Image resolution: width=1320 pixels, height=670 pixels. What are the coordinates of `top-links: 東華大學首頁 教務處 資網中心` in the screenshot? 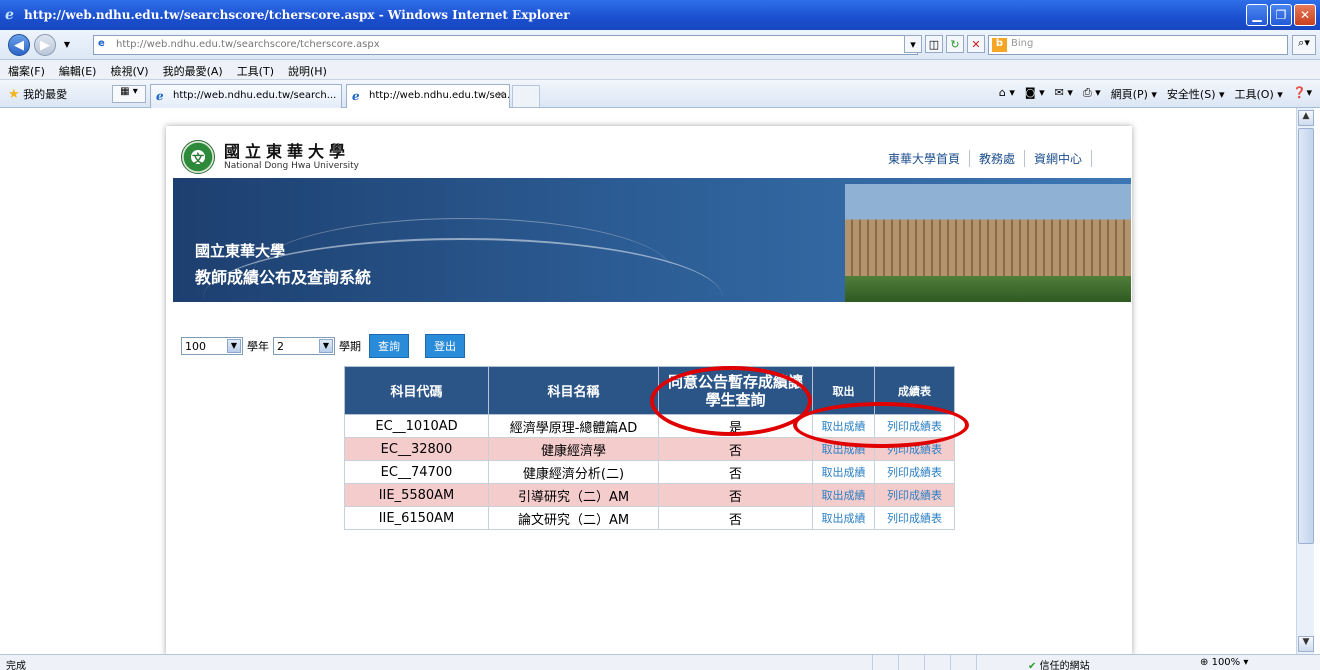 It's located at (990, 158).